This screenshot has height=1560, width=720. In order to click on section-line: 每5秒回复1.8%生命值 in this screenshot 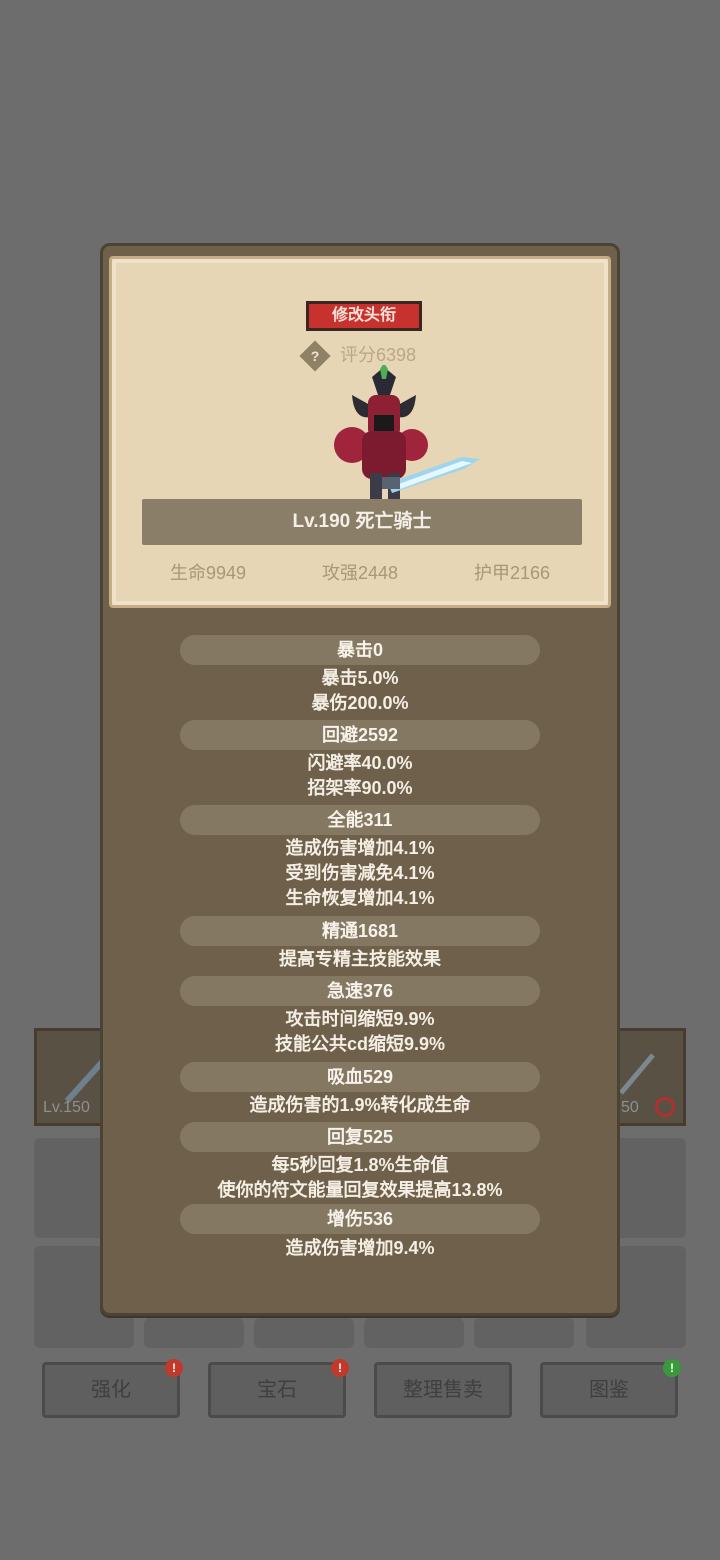, I will do `click(360, 1165)`.